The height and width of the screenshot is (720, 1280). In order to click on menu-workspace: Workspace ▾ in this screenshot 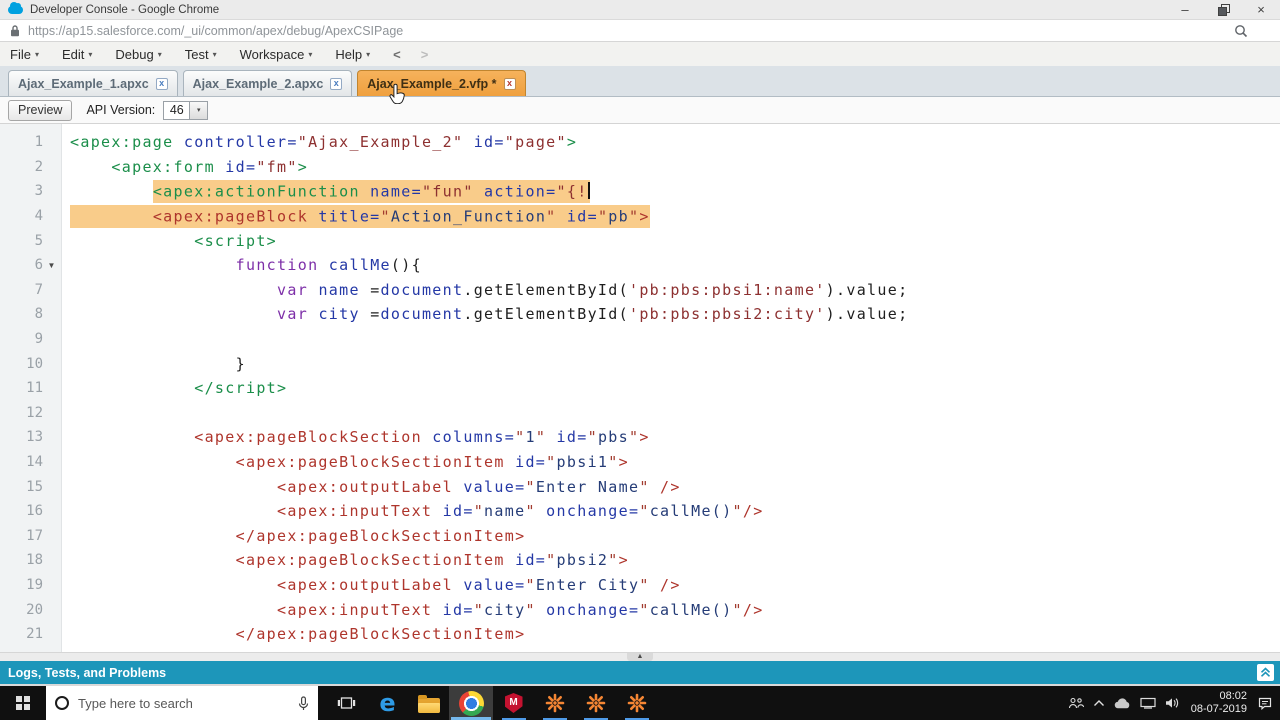, I will do `click(276, 54)`.